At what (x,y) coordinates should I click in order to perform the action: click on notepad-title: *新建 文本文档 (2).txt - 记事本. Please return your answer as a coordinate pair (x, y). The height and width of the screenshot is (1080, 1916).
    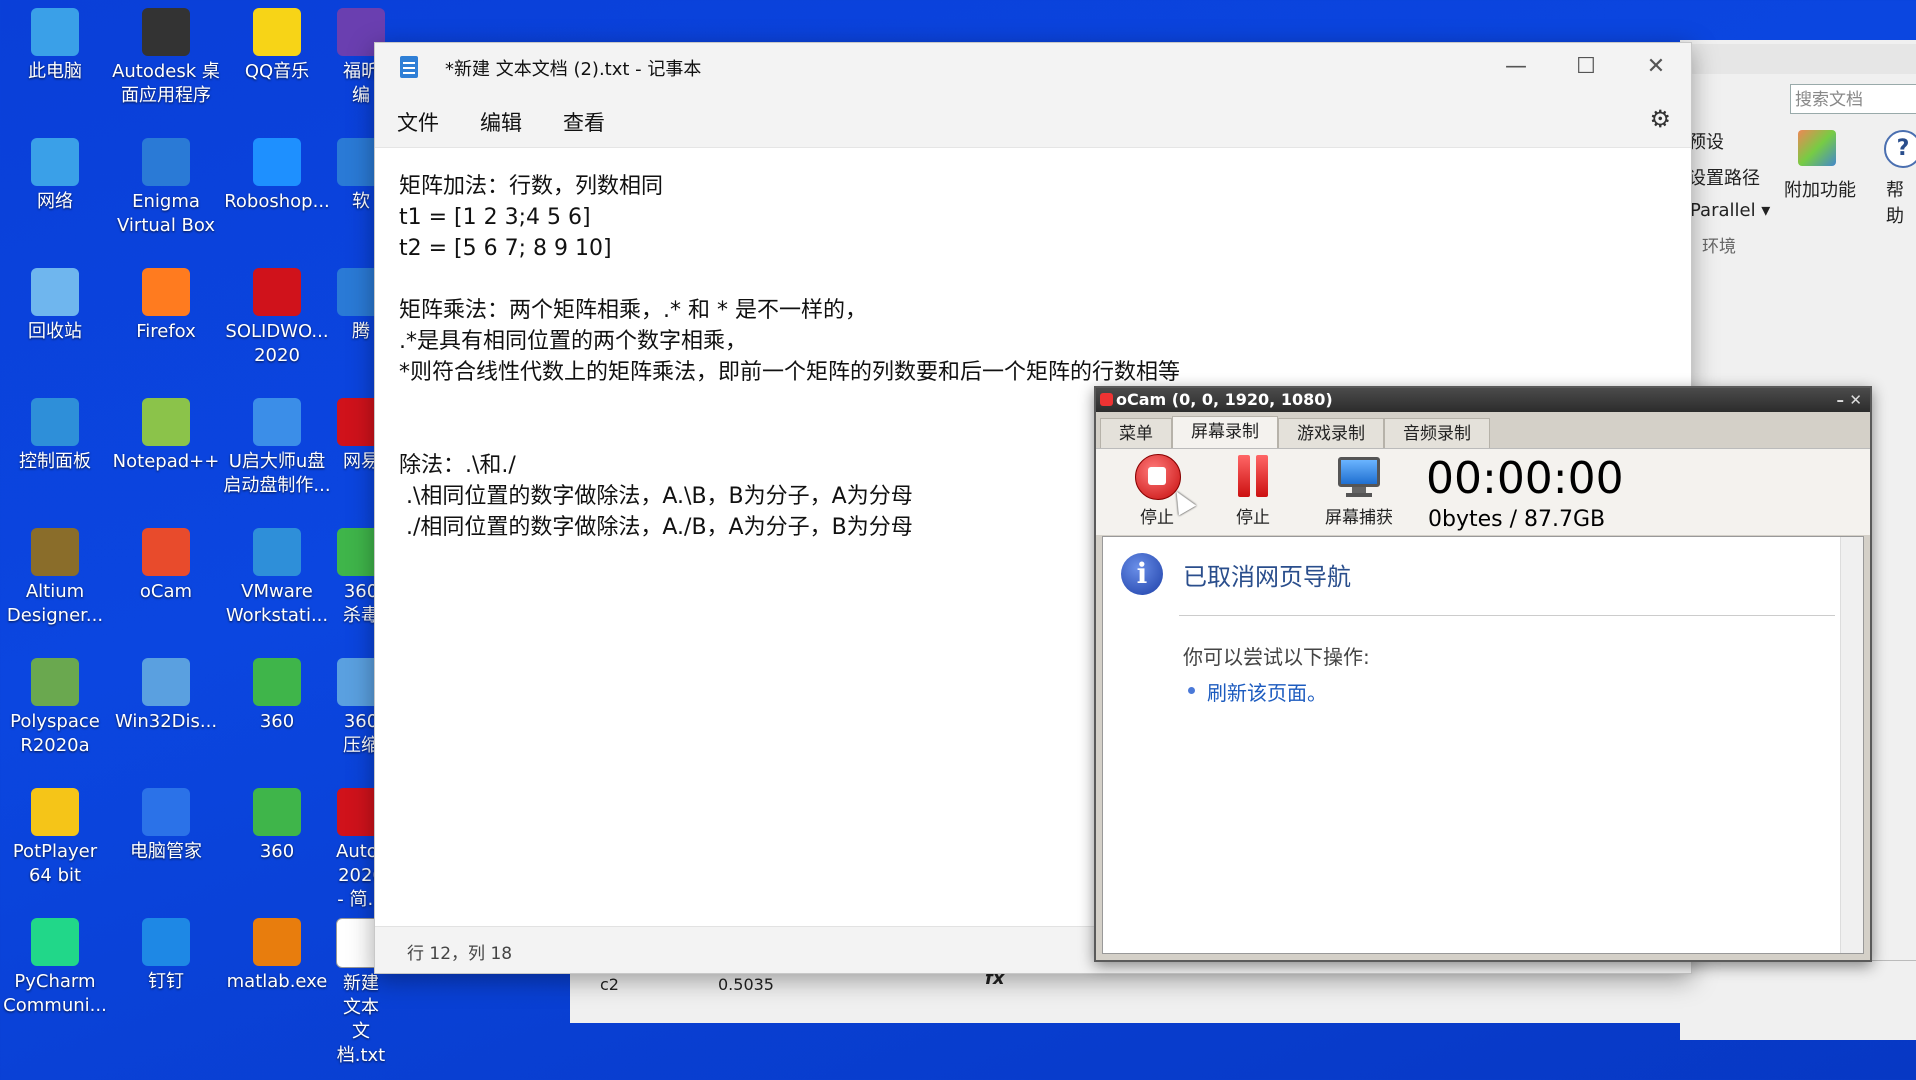
    Looking at the image, I should click on (573, 69).